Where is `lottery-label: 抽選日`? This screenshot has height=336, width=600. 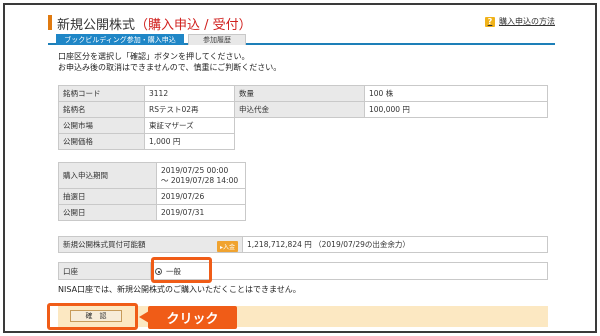 lottery-label: 抽選日 is located at coordinates (107, 196).